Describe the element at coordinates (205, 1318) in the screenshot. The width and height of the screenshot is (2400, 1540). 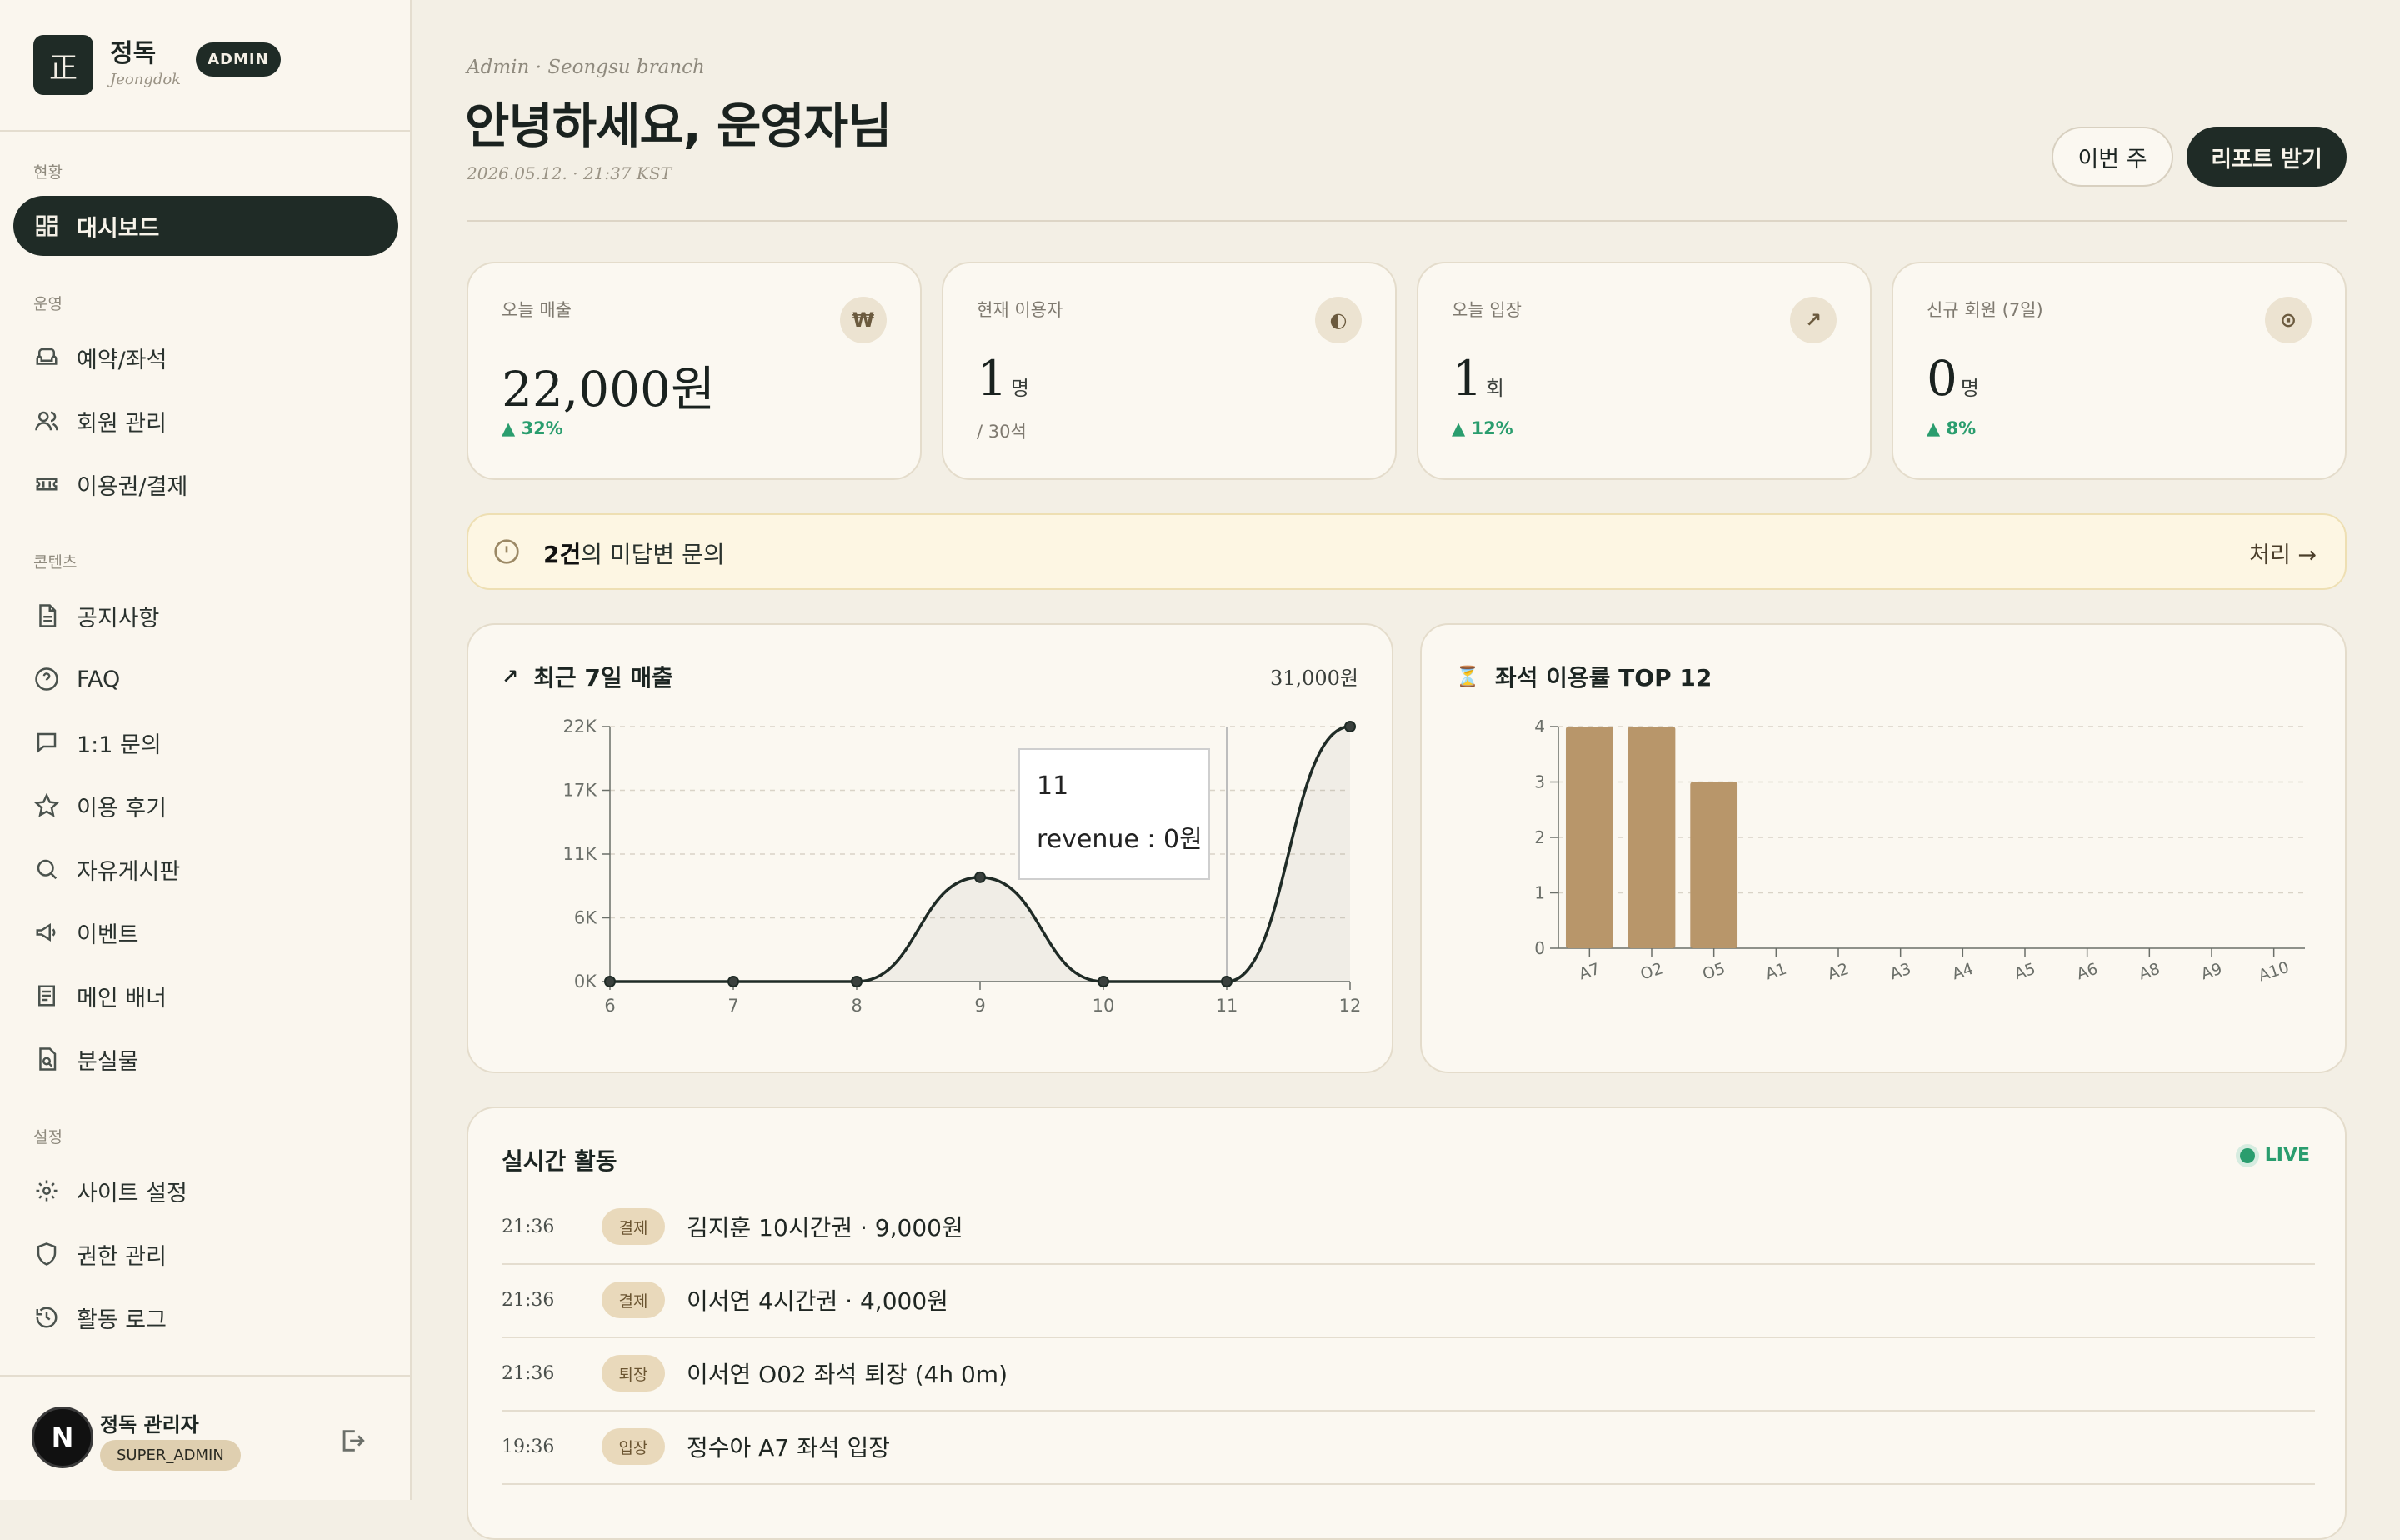
I see `sidebar-item-activity-log: 활동 로그` at that location.